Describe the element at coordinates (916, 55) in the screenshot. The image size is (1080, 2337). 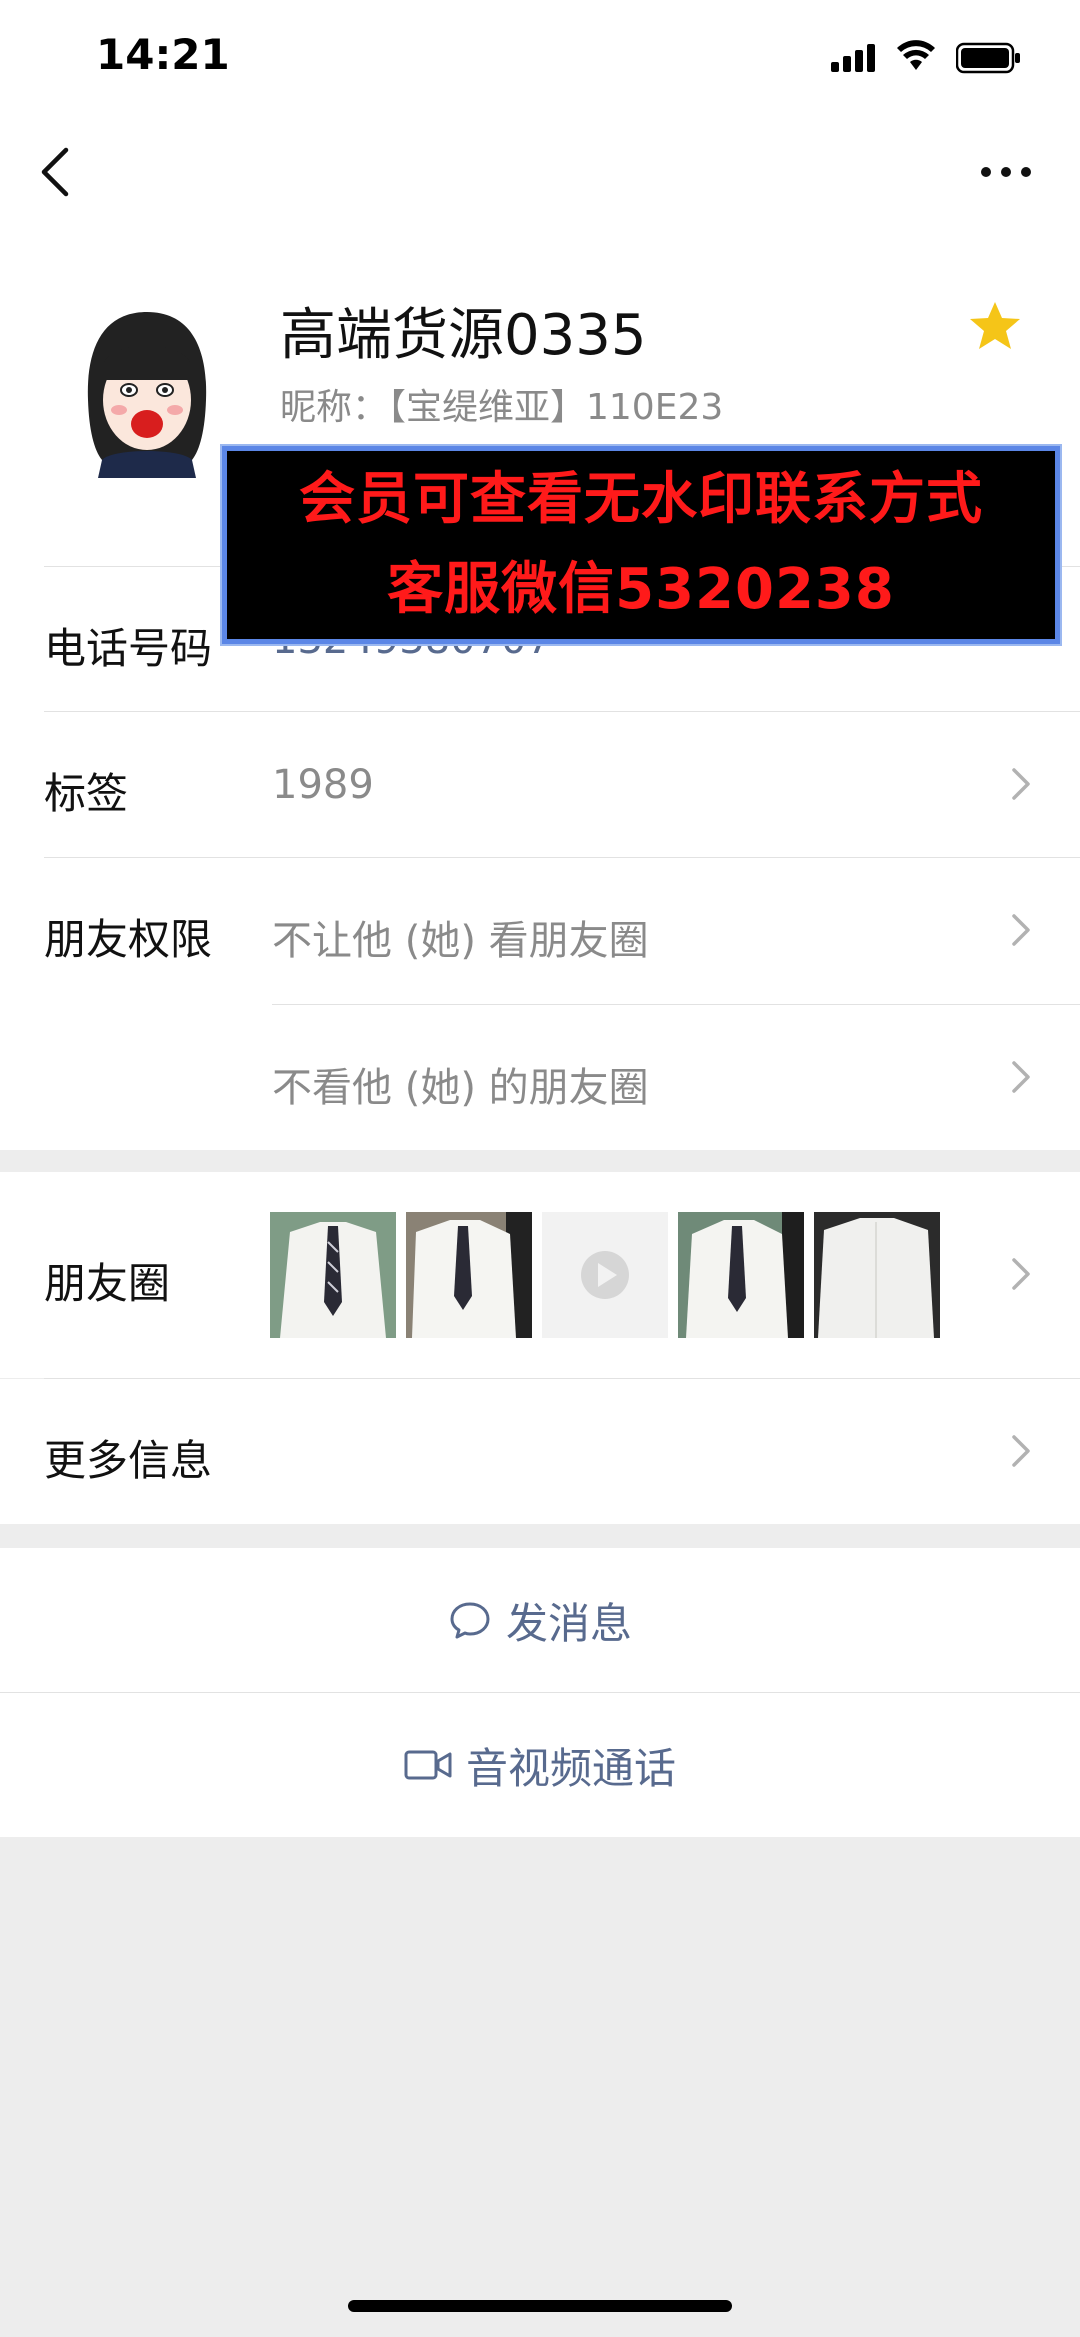
I see `wifi-icon` at that location.